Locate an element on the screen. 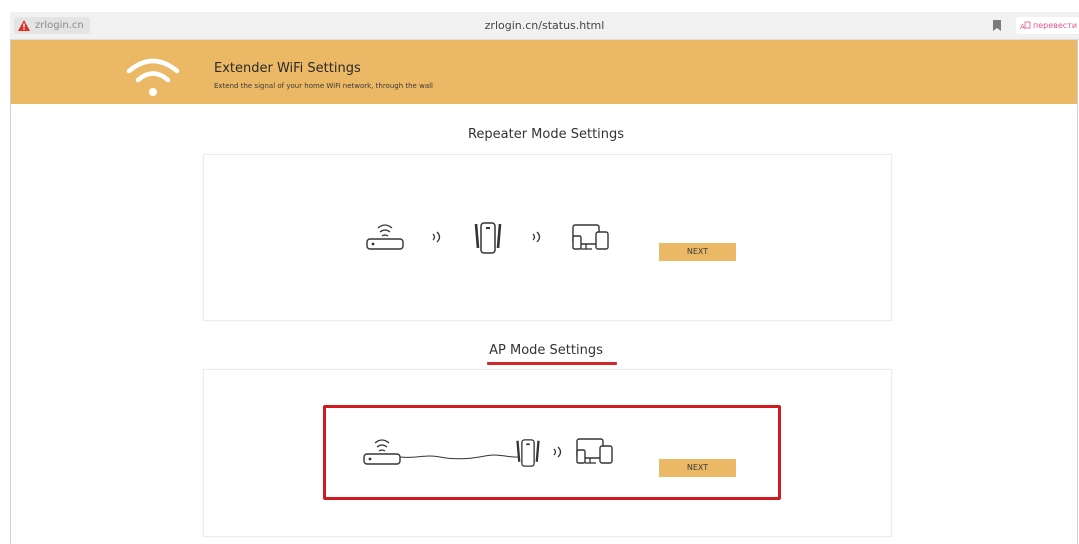  ap-mode-highlight-annotation is located at coordinates (552, 452).